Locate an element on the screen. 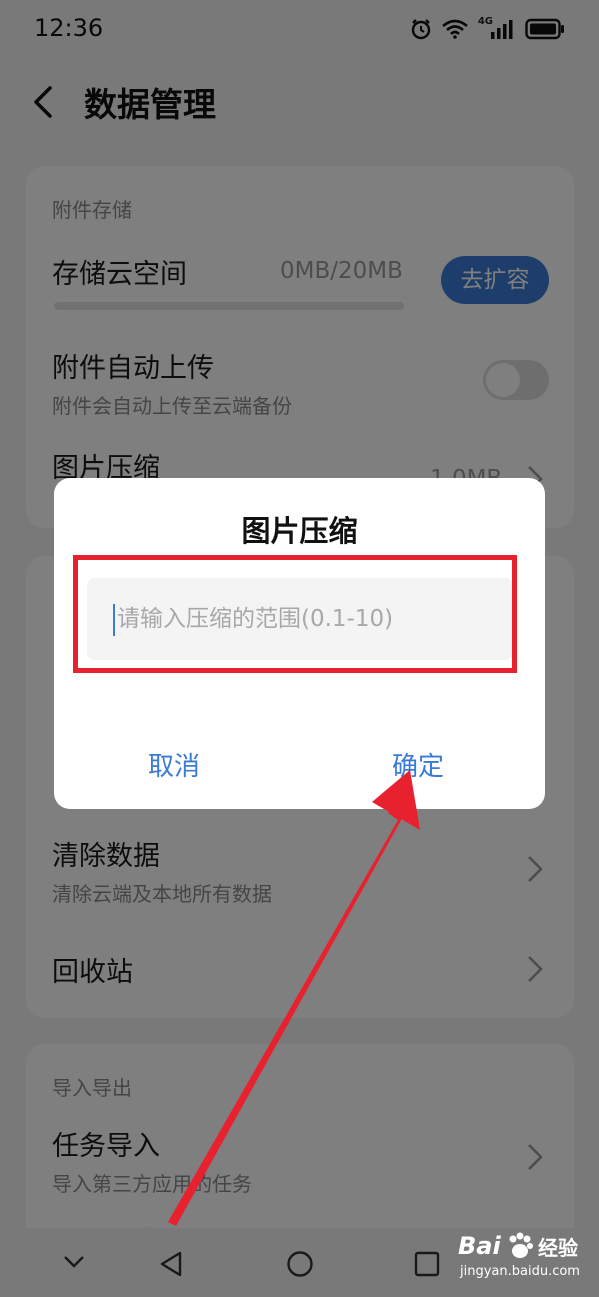  cancel-button: 取消 is located at coordinates (174, 764).